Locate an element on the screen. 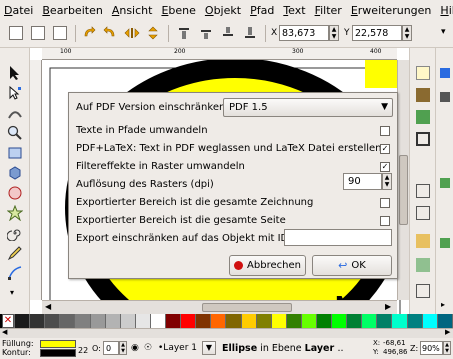 This screenshot has height=359, width=453. snap-bbox-icon is located at coordinates (423, 95).